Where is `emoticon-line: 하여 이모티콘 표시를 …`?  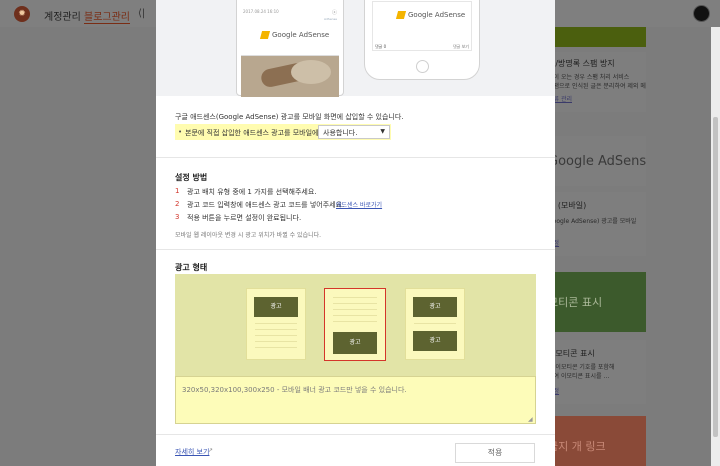
emoticon-line: 하여 이모티콘 표시를 … is located at coordinates (579, 376).